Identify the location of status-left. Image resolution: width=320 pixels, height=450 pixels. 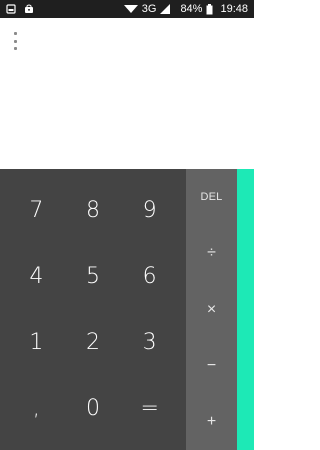
(20, 9).